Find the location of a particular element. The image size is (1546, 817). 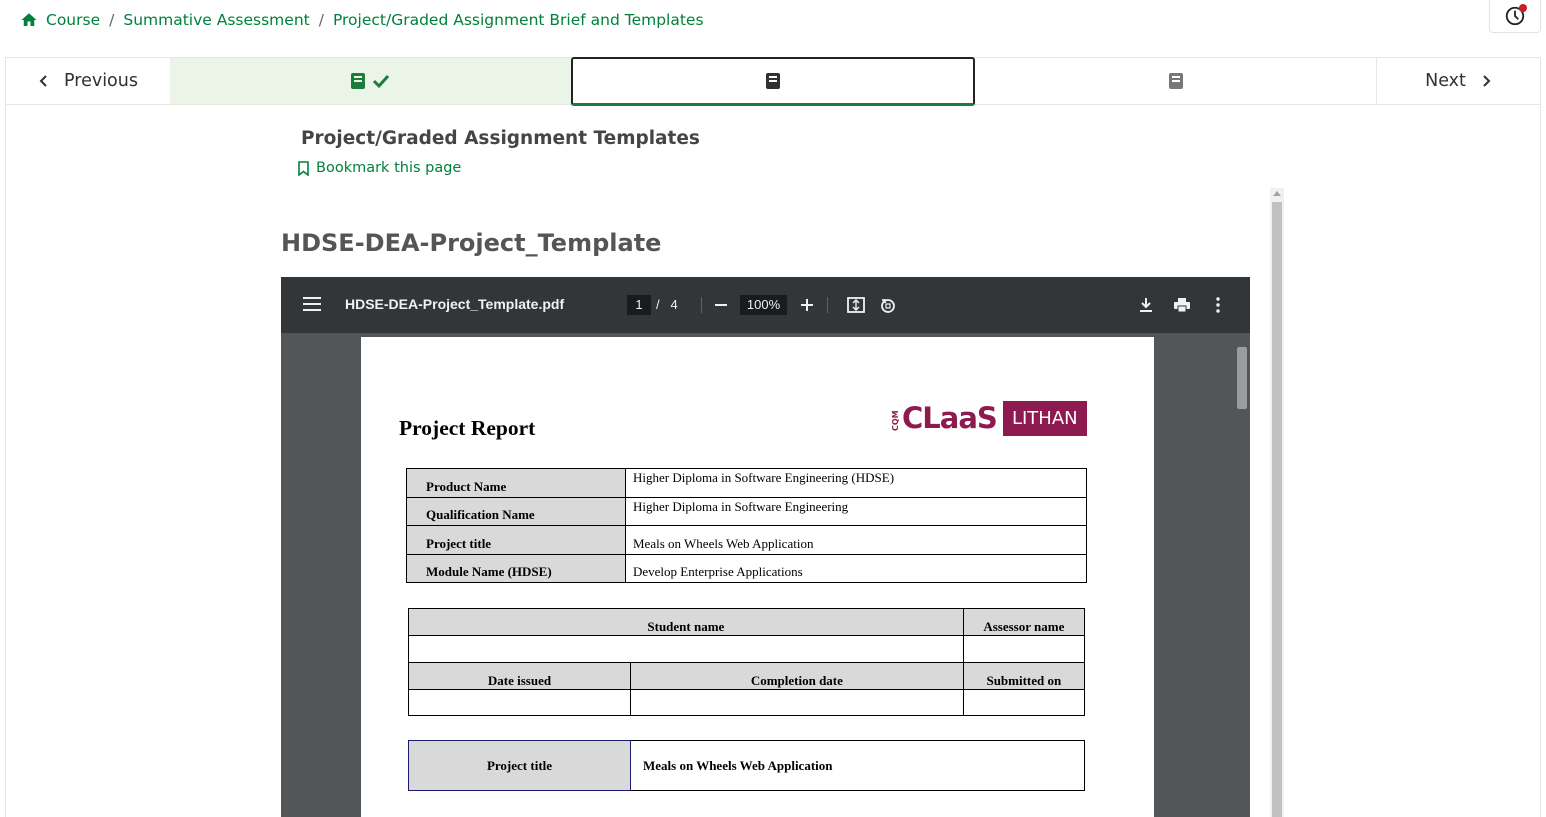

page-count: / 4 is located at coordinates (667, 304).